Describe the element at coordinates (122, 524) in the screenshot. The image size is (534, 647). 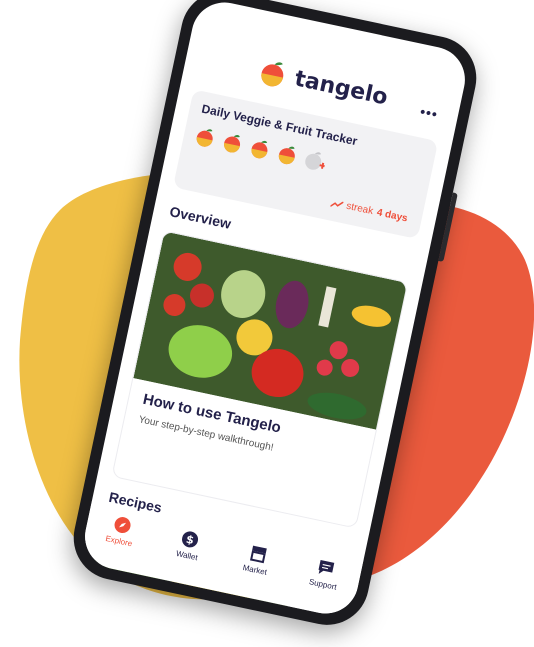
I see `compass-icon` at that location.